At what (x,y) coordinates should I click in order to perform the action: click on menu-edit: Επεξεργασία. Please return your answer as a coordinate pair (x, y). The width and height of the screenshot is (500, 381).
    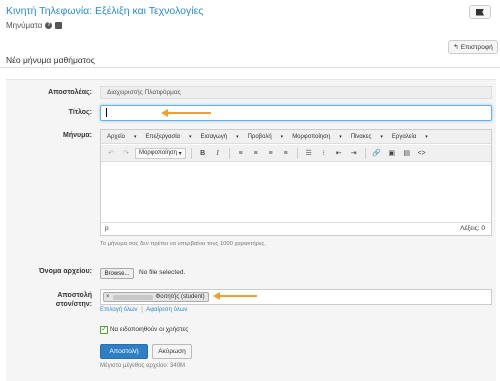
    Looking at the image, I should click on (162, 137).